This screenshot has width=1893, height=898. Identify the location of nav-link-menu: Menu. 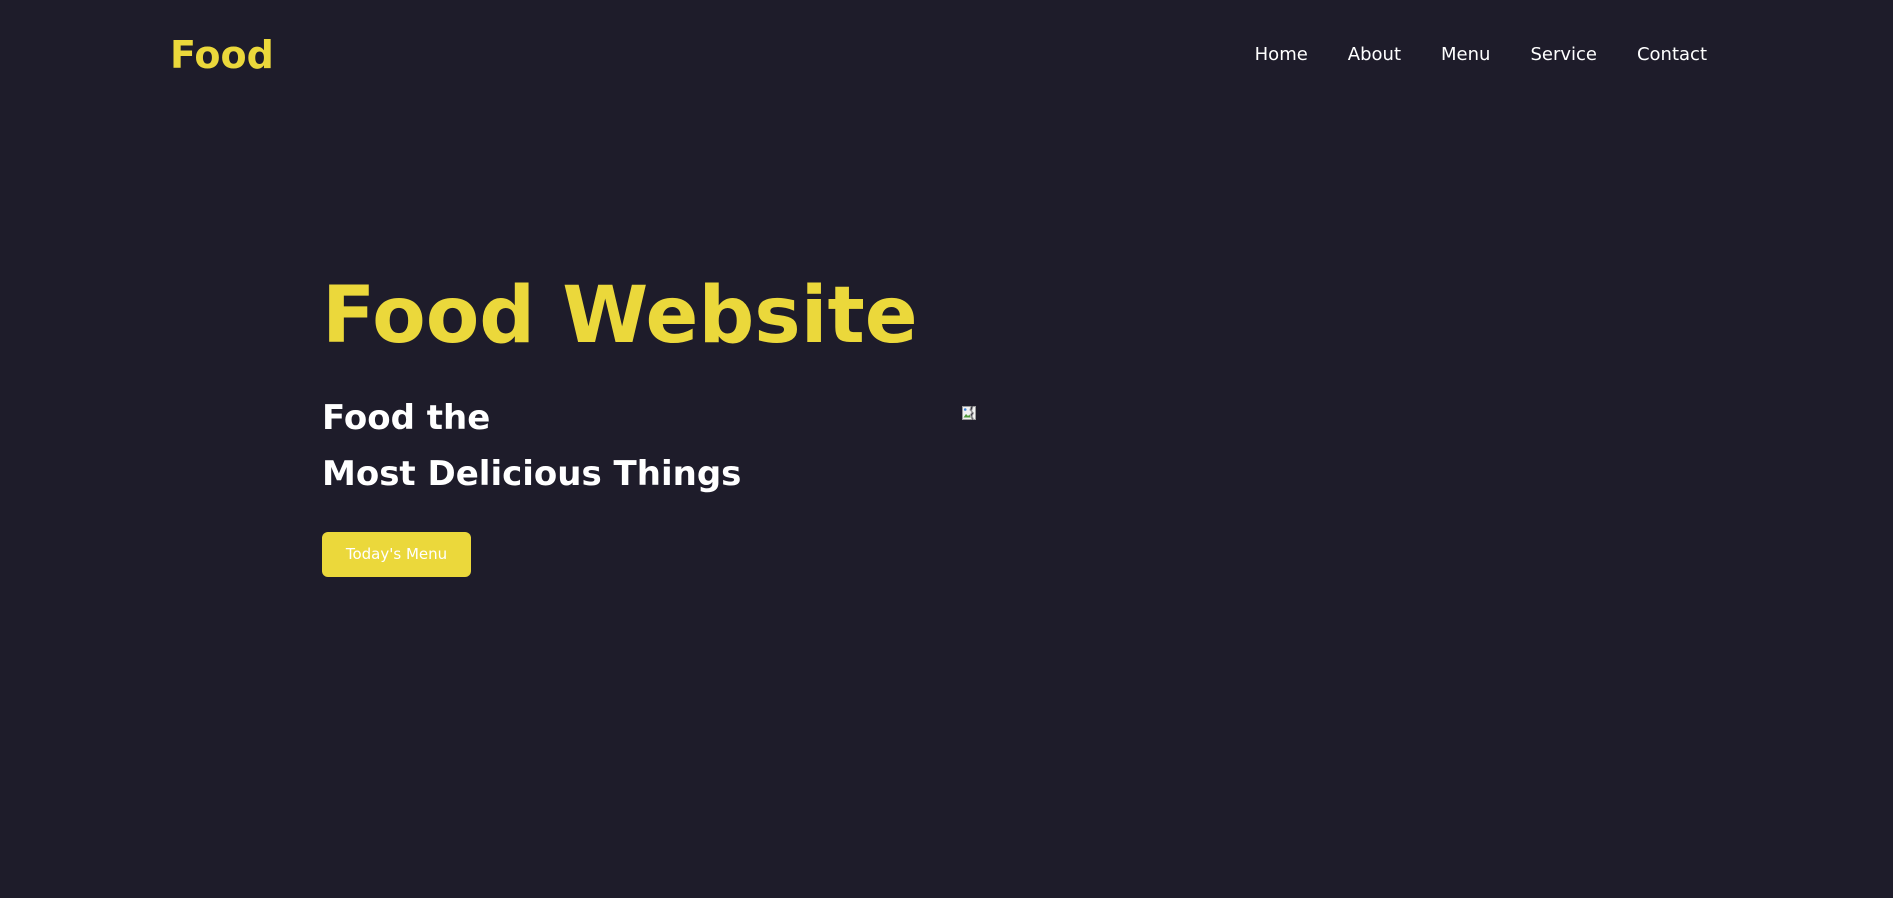
(1465, 54).